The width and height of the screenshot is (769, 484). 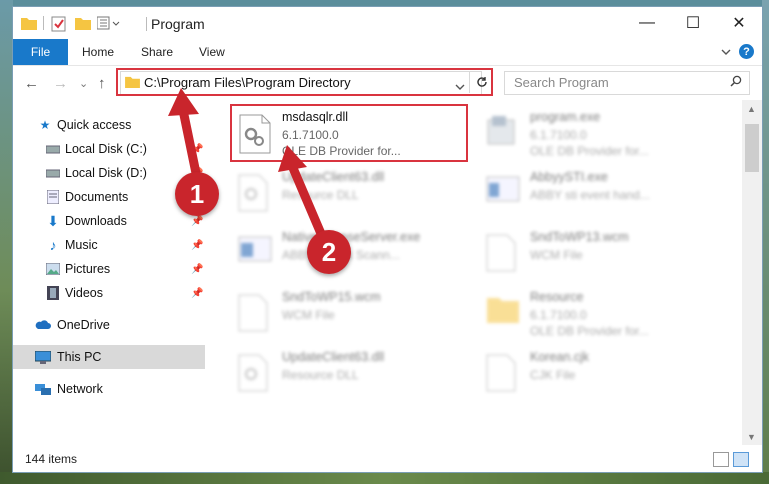 I want to click on scroll-down-icon: ▼, so click(x=751, y=437).